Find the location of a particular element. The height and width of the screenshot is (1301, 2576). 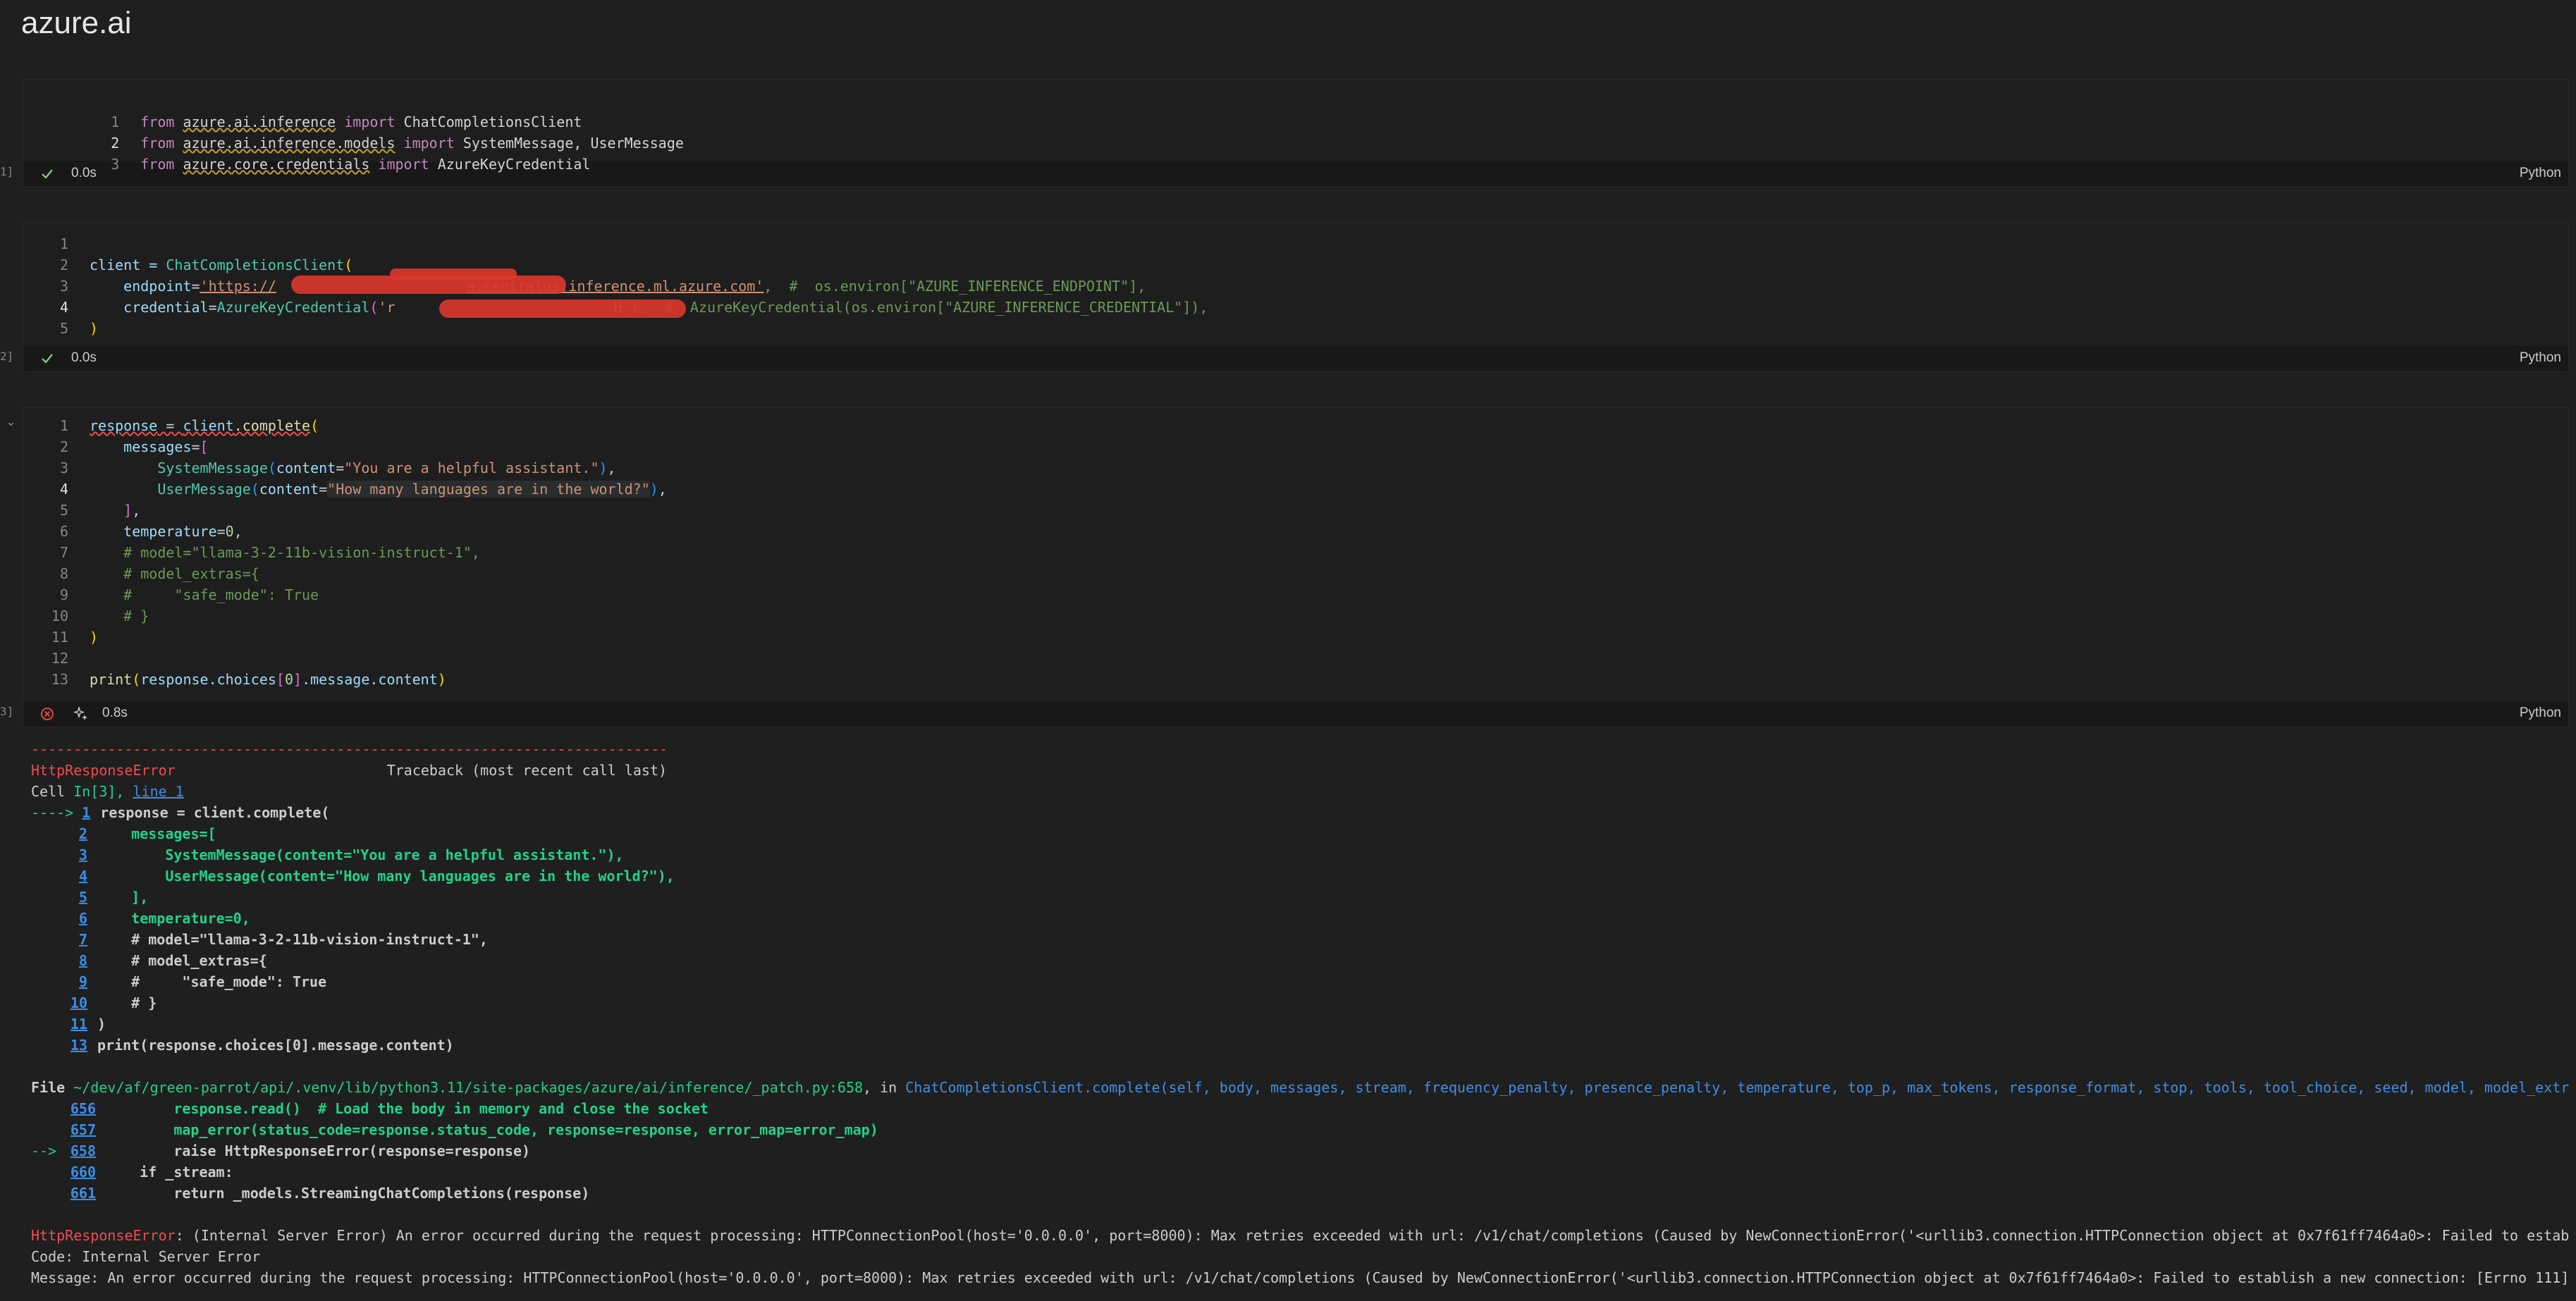

traceback-line-number: 8 is located at coordinates (59, 960).